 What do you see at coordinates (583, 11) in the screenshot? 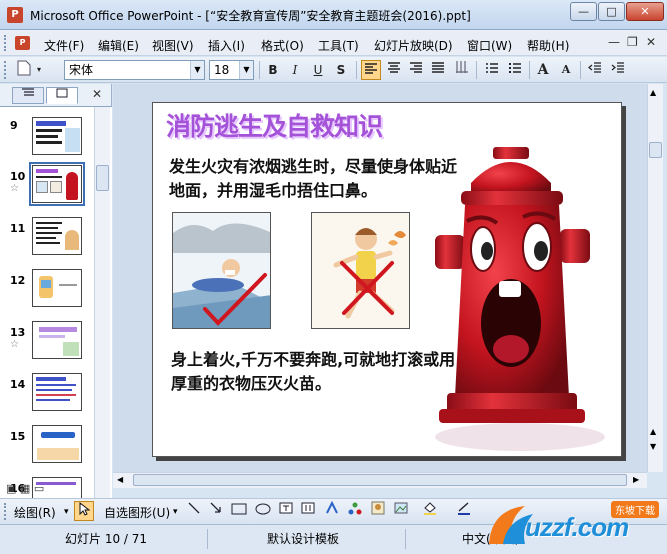
I see `minimize-button: —` at bounding box center [583, 11].